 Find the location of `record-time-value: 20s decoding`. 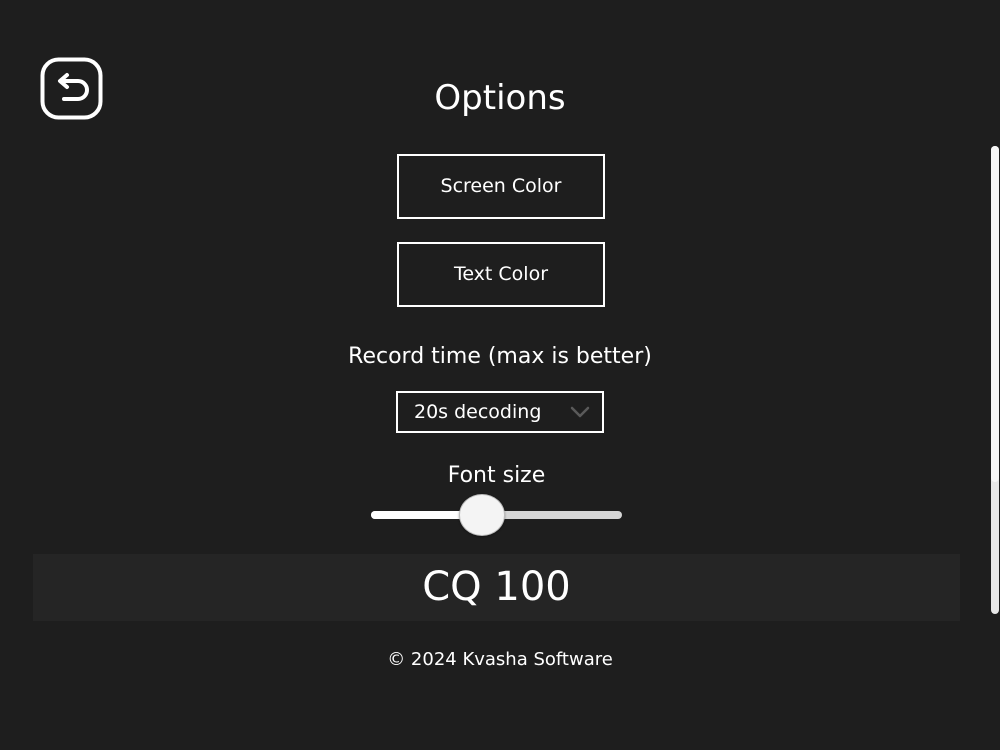

record-time-value: 20s decoding is located at coordinates (478, 412).